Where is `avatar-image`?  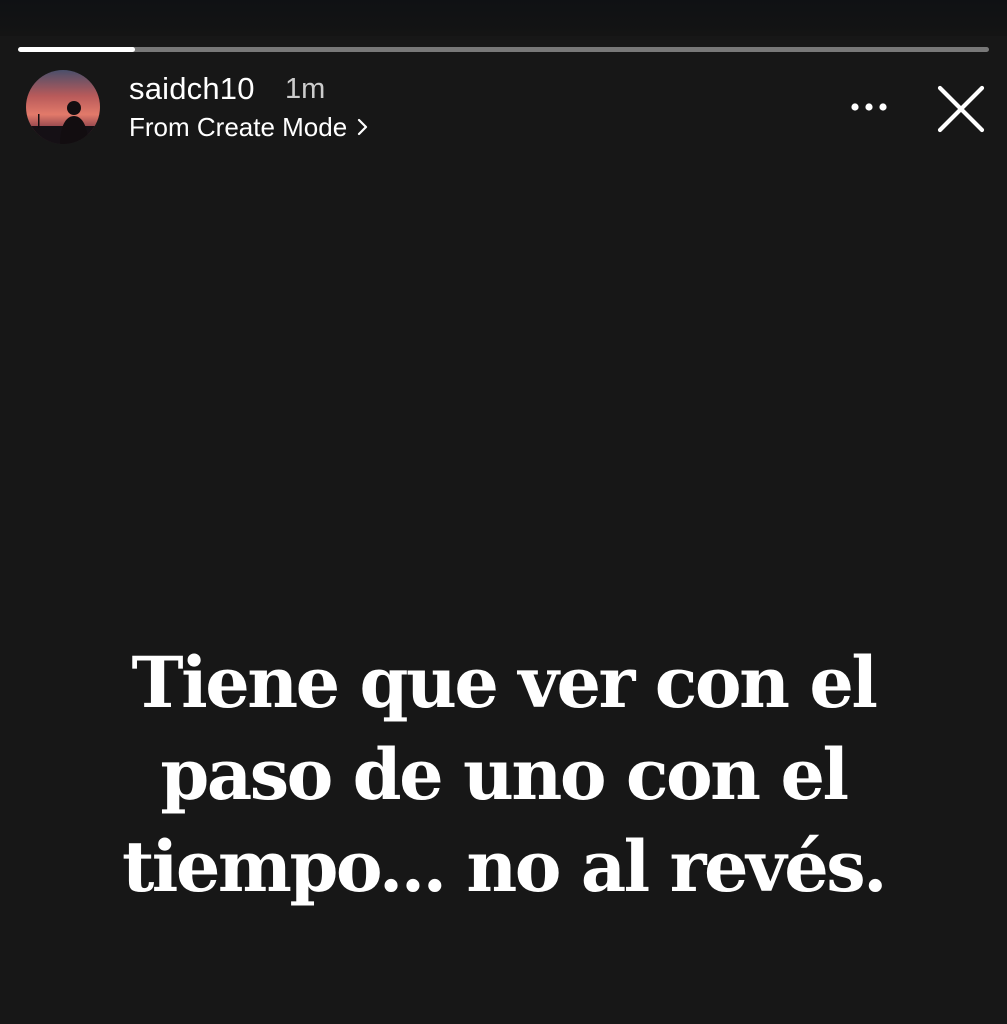
avatar-image is located at coordinates (63, 107).